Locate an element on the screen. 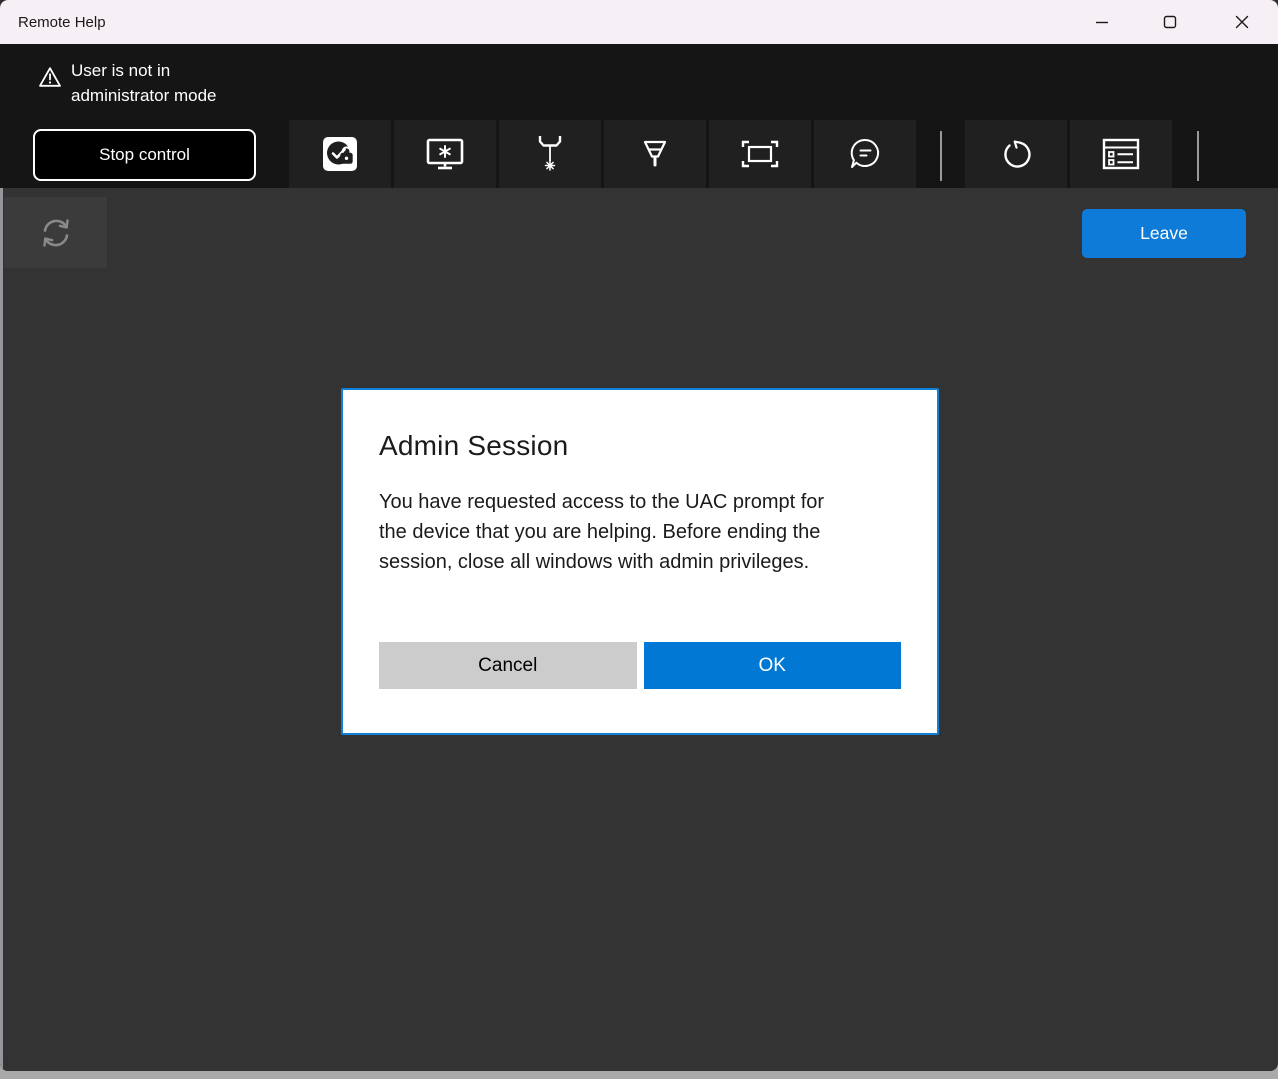  warning-icon is located at coordinates (50, 77).